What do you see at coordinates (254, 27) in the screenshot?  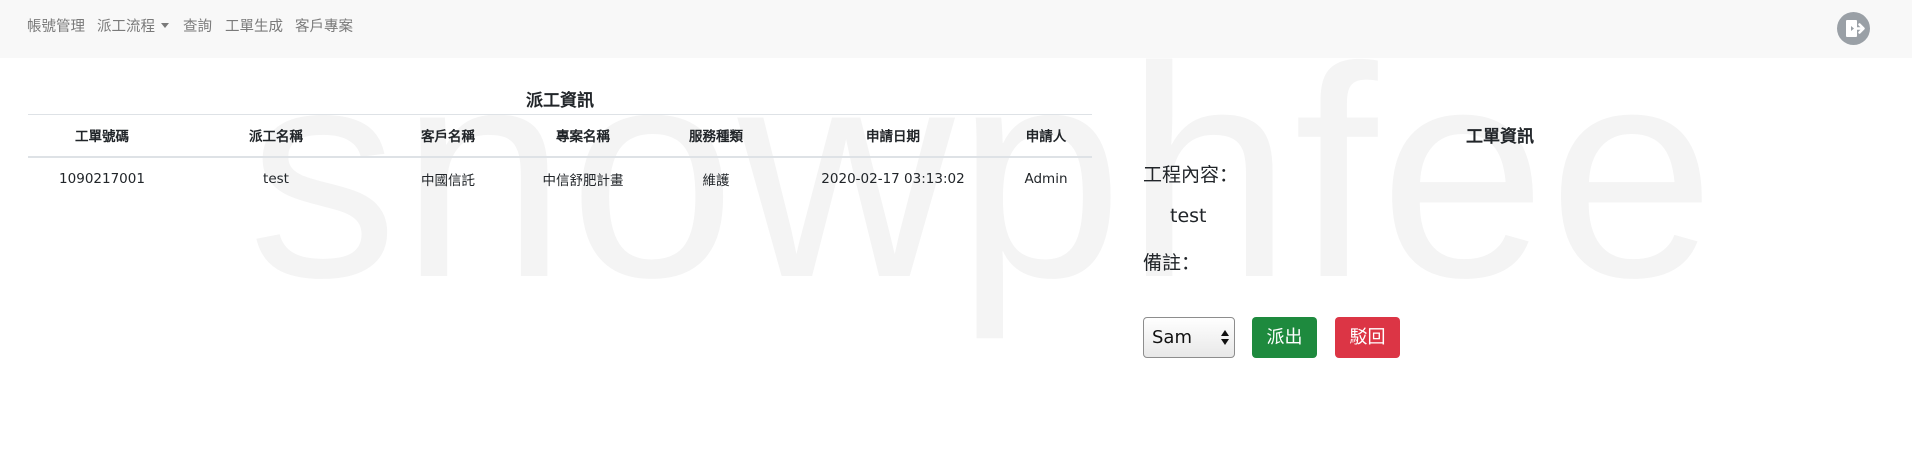 I see `nav-work-order-generate: 工單生成` at bounding box center [254, 27].